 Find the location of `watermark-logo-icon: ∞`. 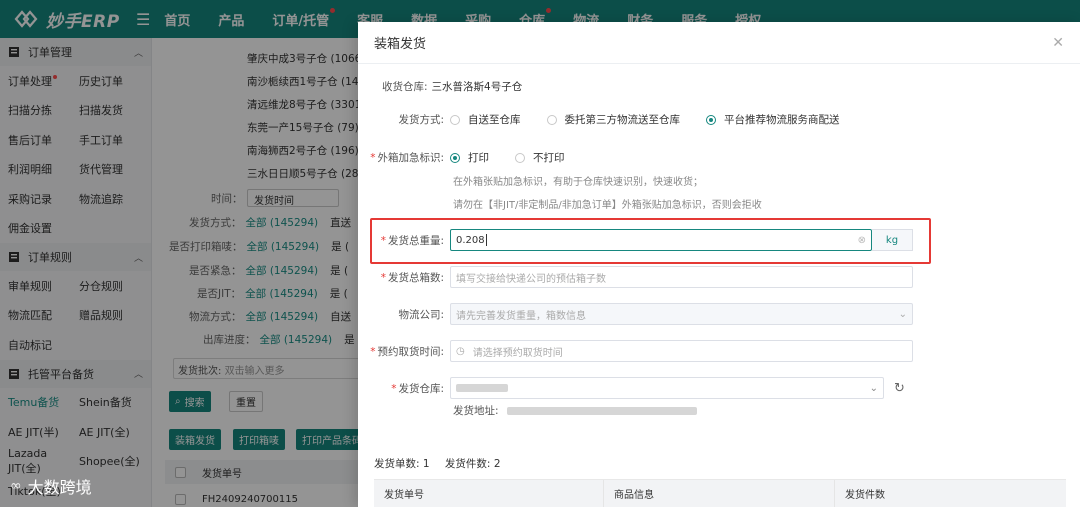

watermark-logo-icon: ∞ is located at coordinates (16, 486).